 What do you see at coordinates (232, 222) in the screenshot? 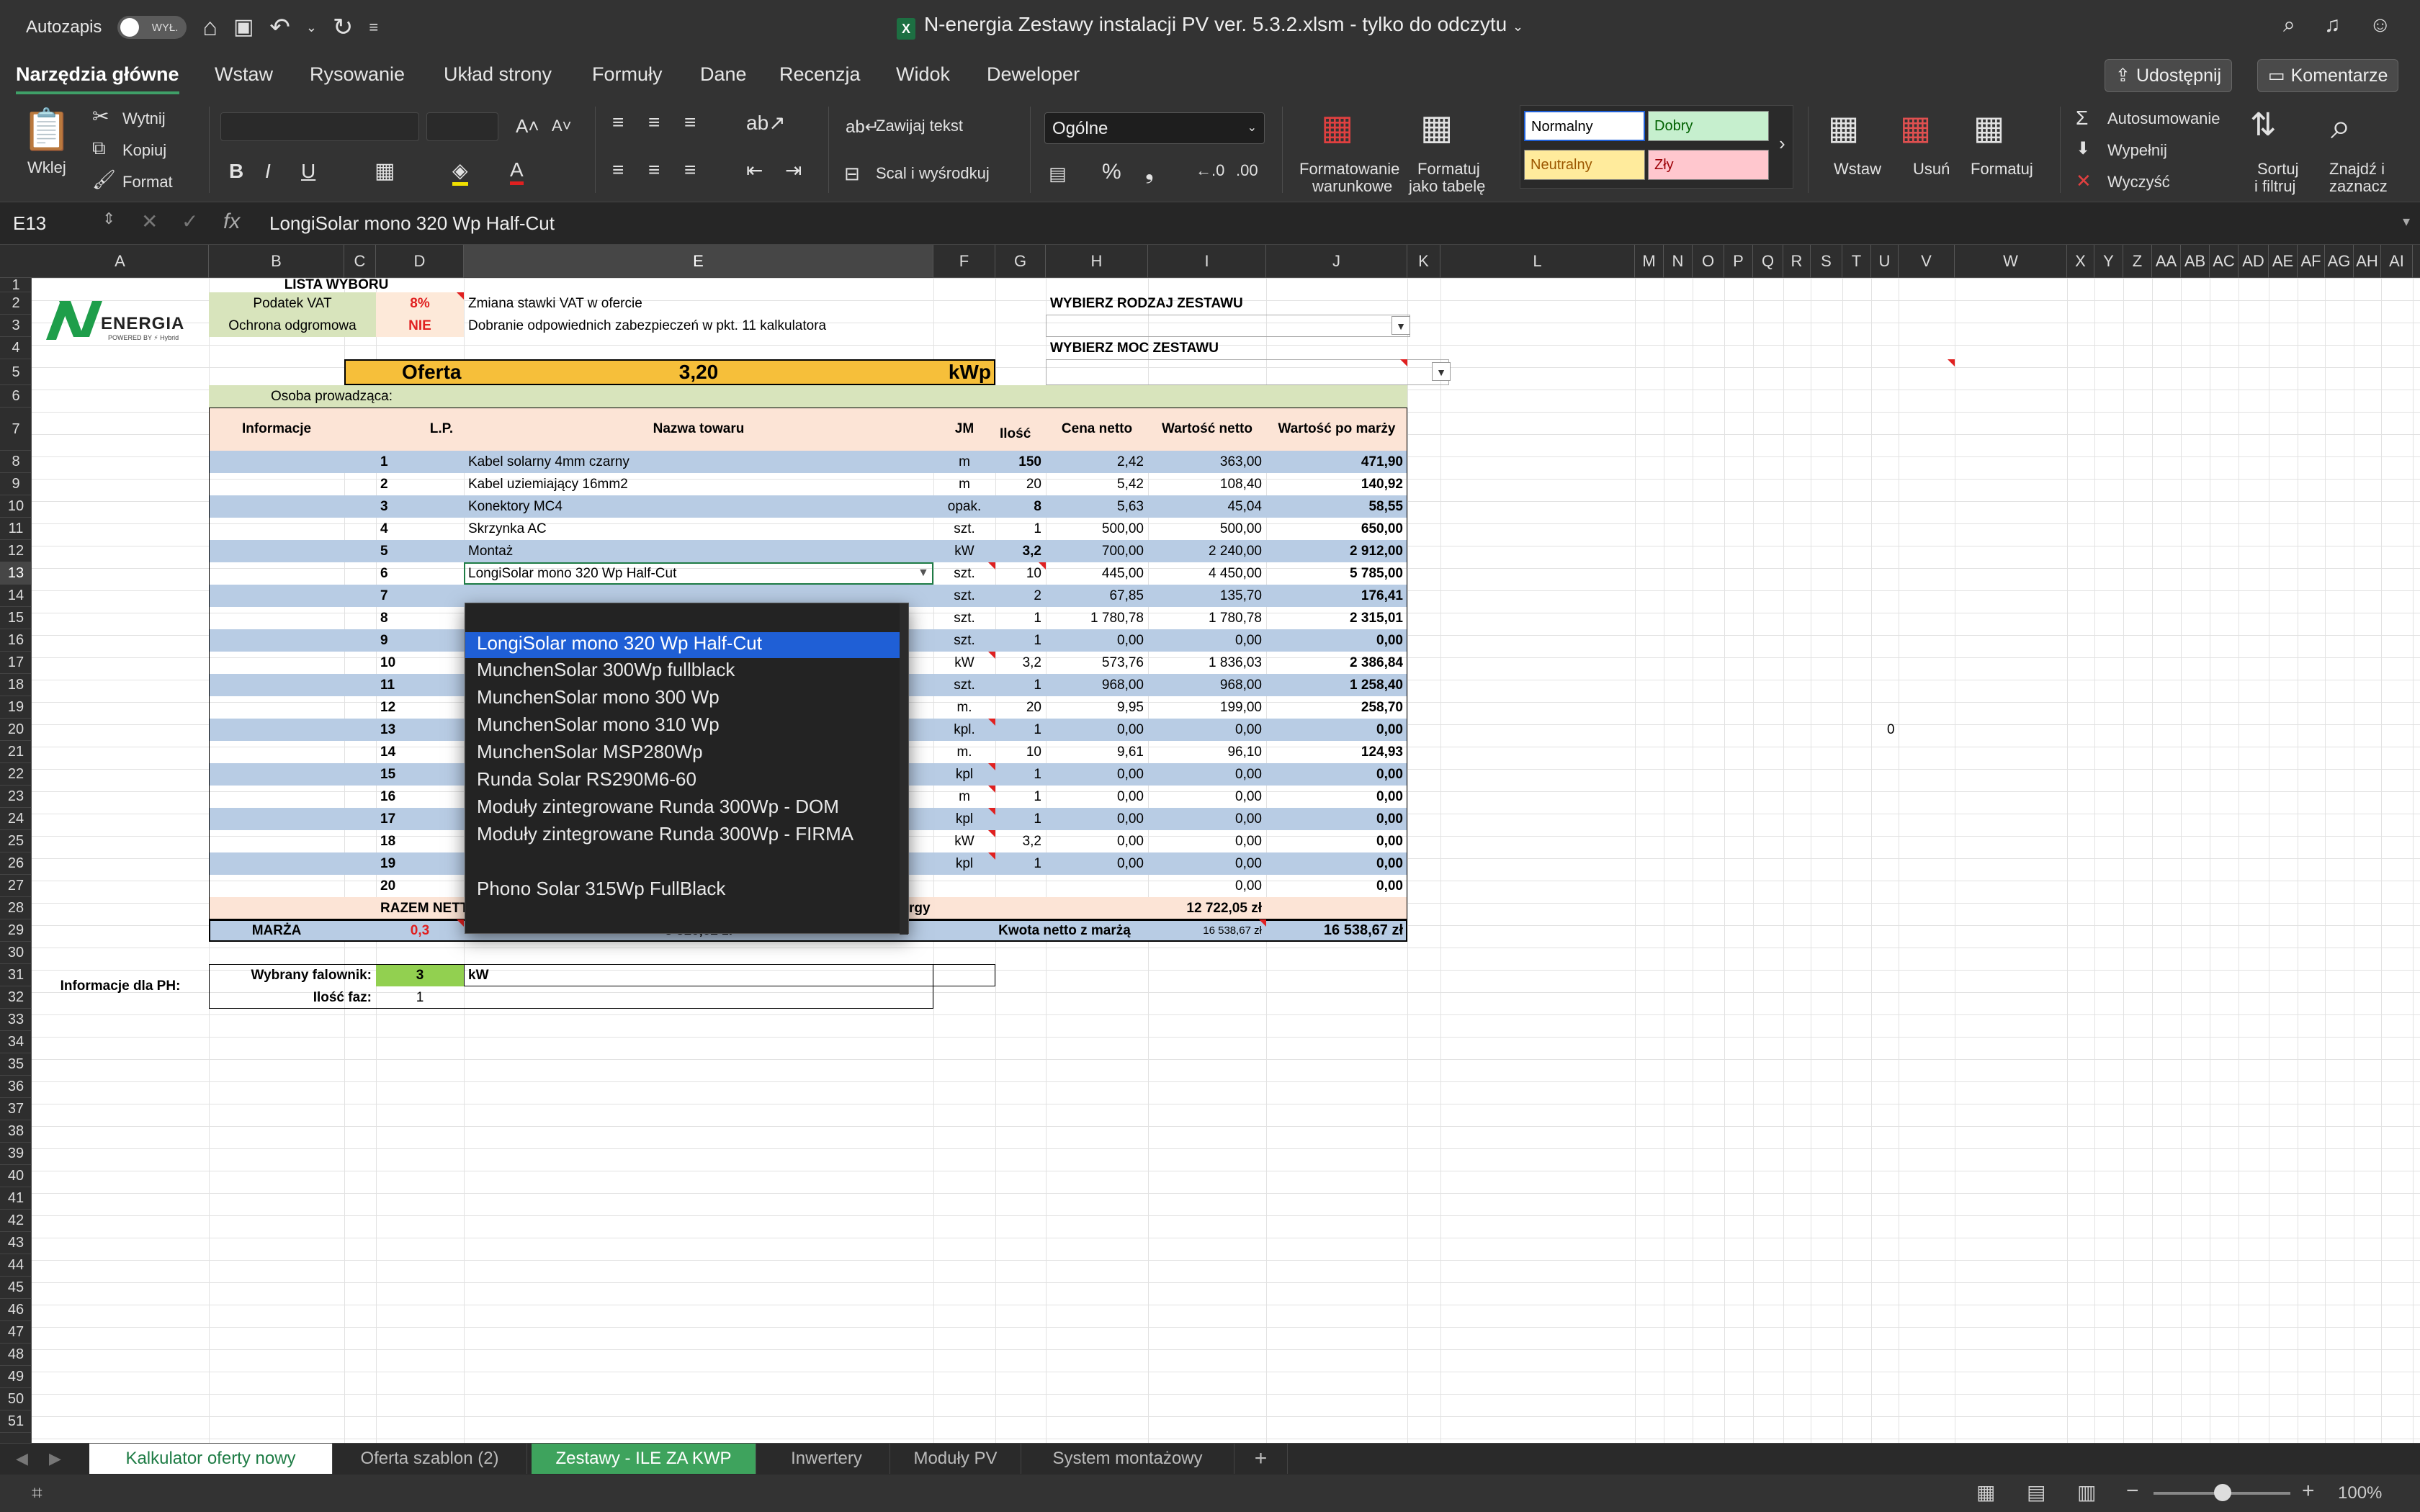
I see `function-icon: fx` at bounding box center [232, 222].